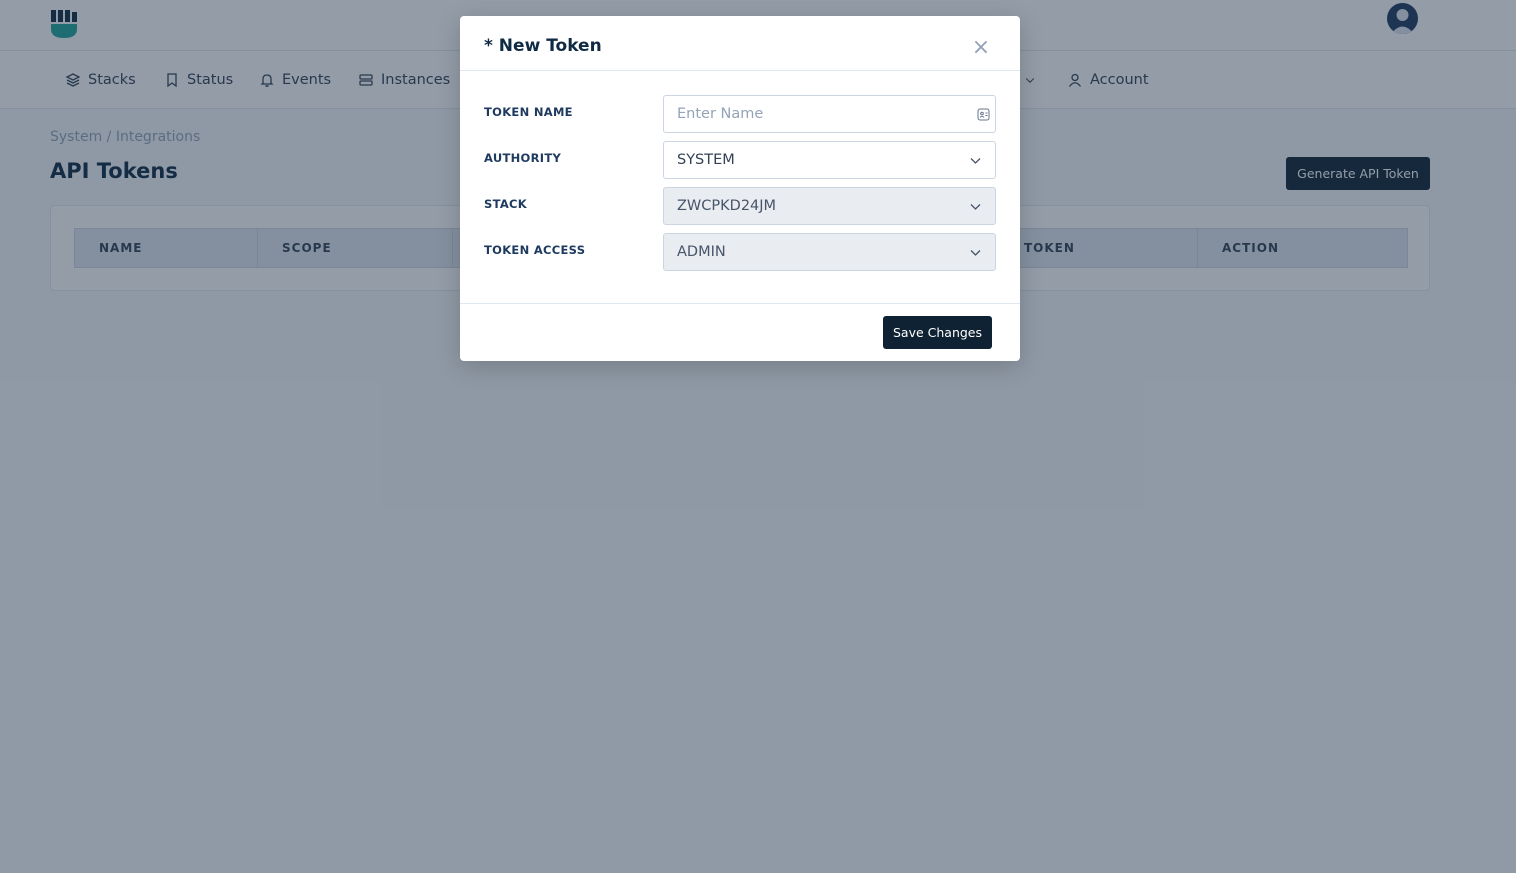 The height and width of the screenshot is (873, 1516). What do you see at coordinates (829, 160) in the screenshot?
I see `authority-select: SYSTEM` at bounding box center [829, 160].